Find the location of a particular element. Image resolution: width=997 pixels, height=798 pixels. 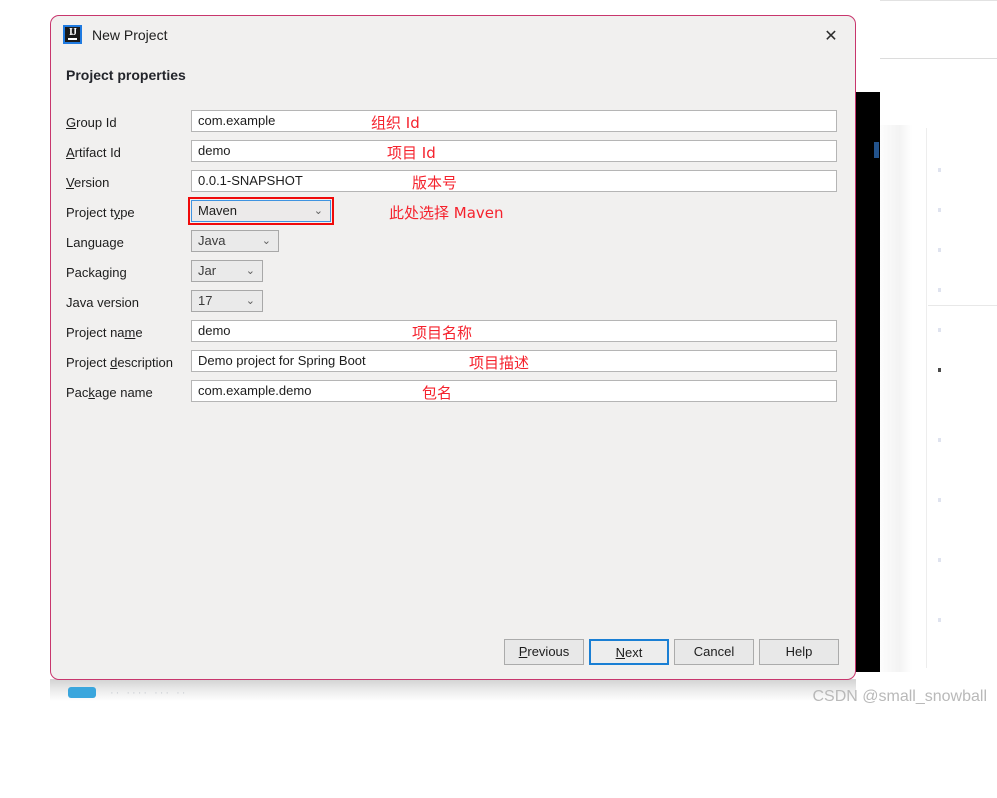

dropdown-value: Jar is located at coordinates (207, 270).